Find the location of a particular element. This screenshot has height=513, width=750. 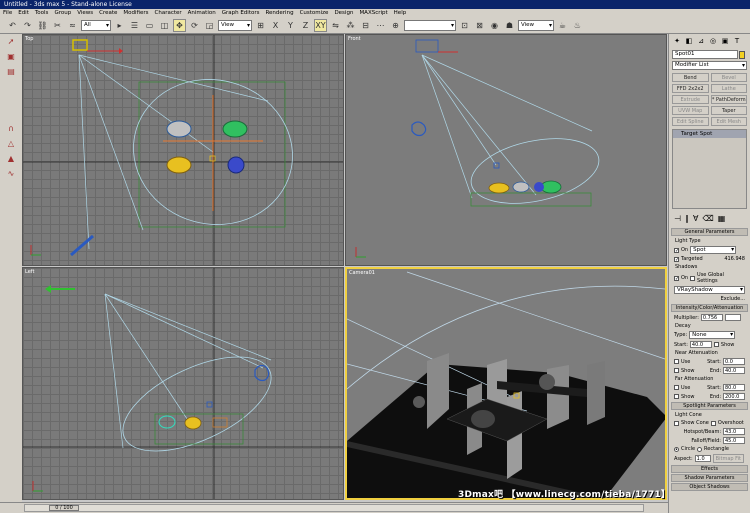

use-global-checkbox is located at coordinates (693, 278).